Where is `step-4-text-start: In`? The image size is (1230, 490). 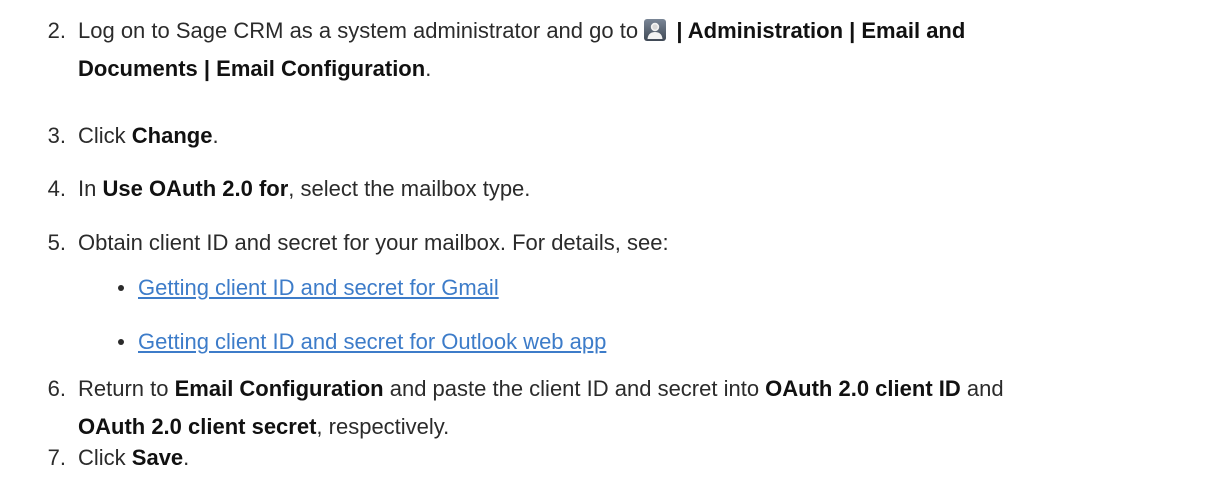 step-4-text-start: In is located at coordinates (90, 188).